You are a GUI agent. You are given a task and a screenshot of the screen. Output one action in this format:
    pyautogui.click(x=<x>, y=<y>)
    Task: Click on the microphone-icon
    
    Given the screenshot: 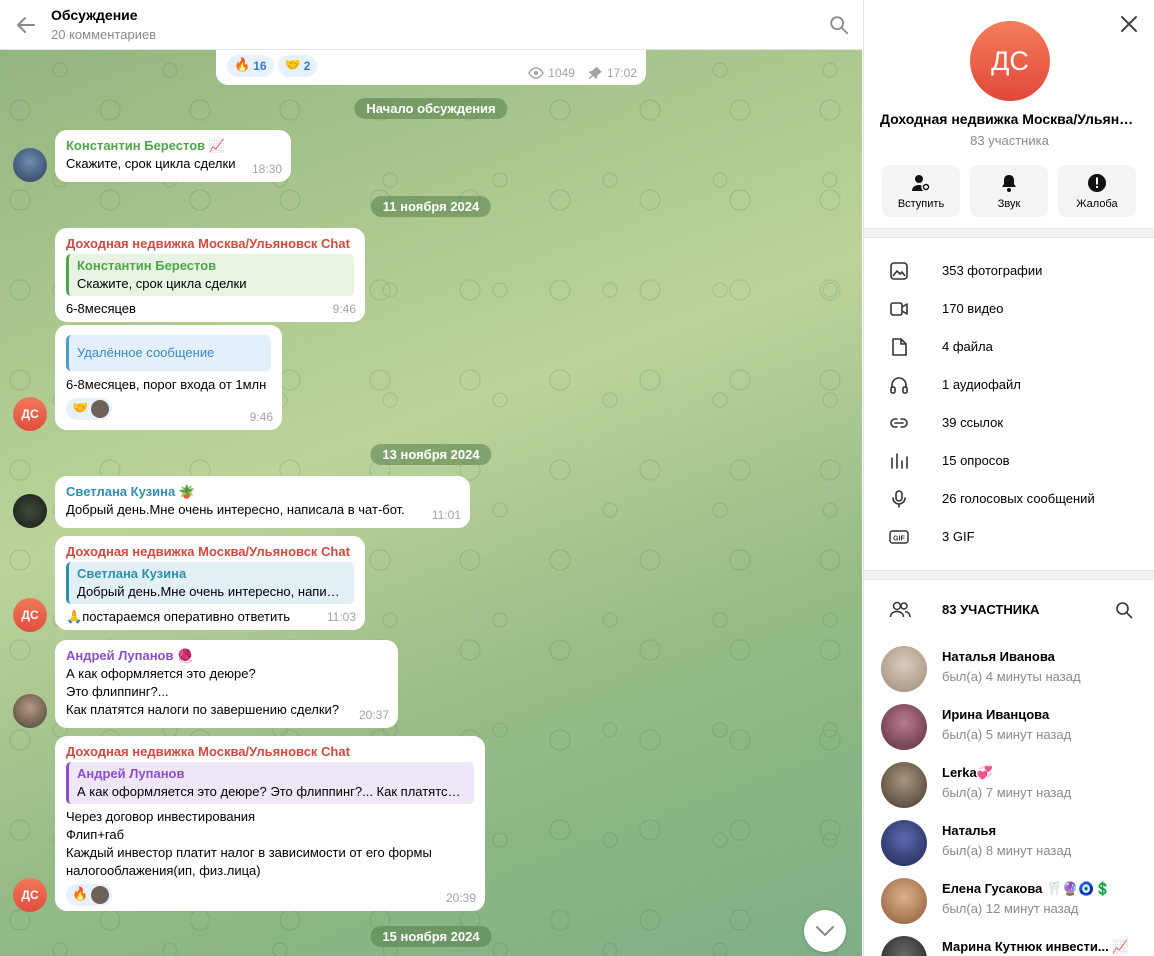 What is the action you would take?
    pyautogui.click(x=899, y=499)
    